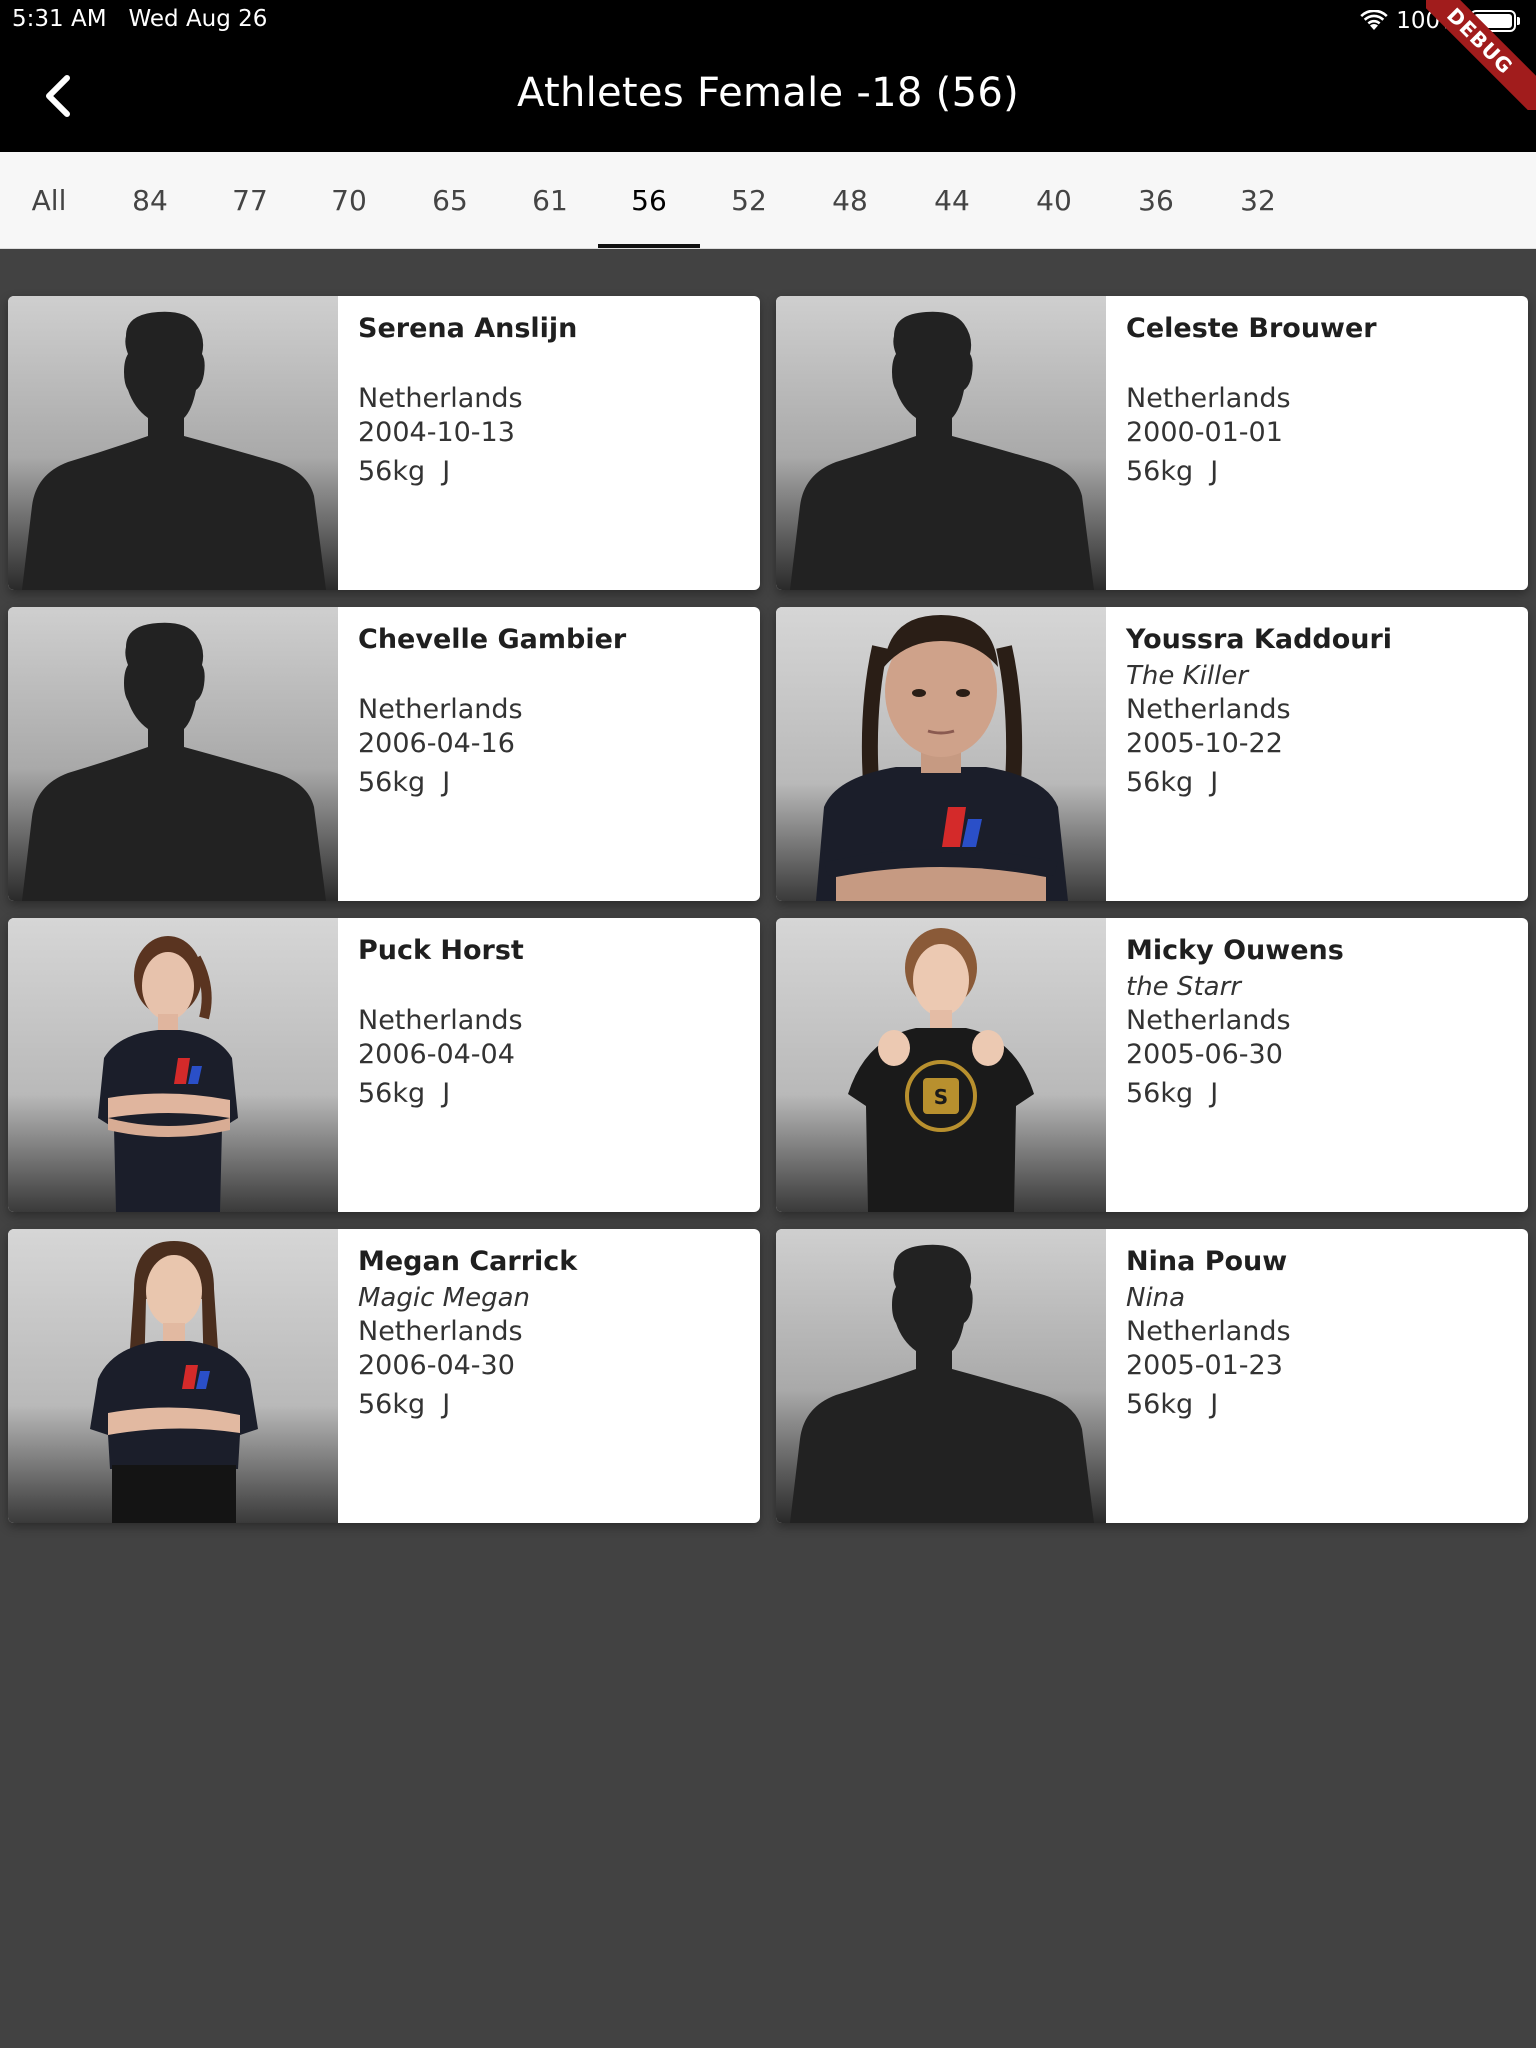 The width and height of the screenshot is (1536, 2048). What do you see at coordinates (1183, 987) in the screenshot?
I see `athlete-nickname: the Starr` at bounding box center [1183, 987].